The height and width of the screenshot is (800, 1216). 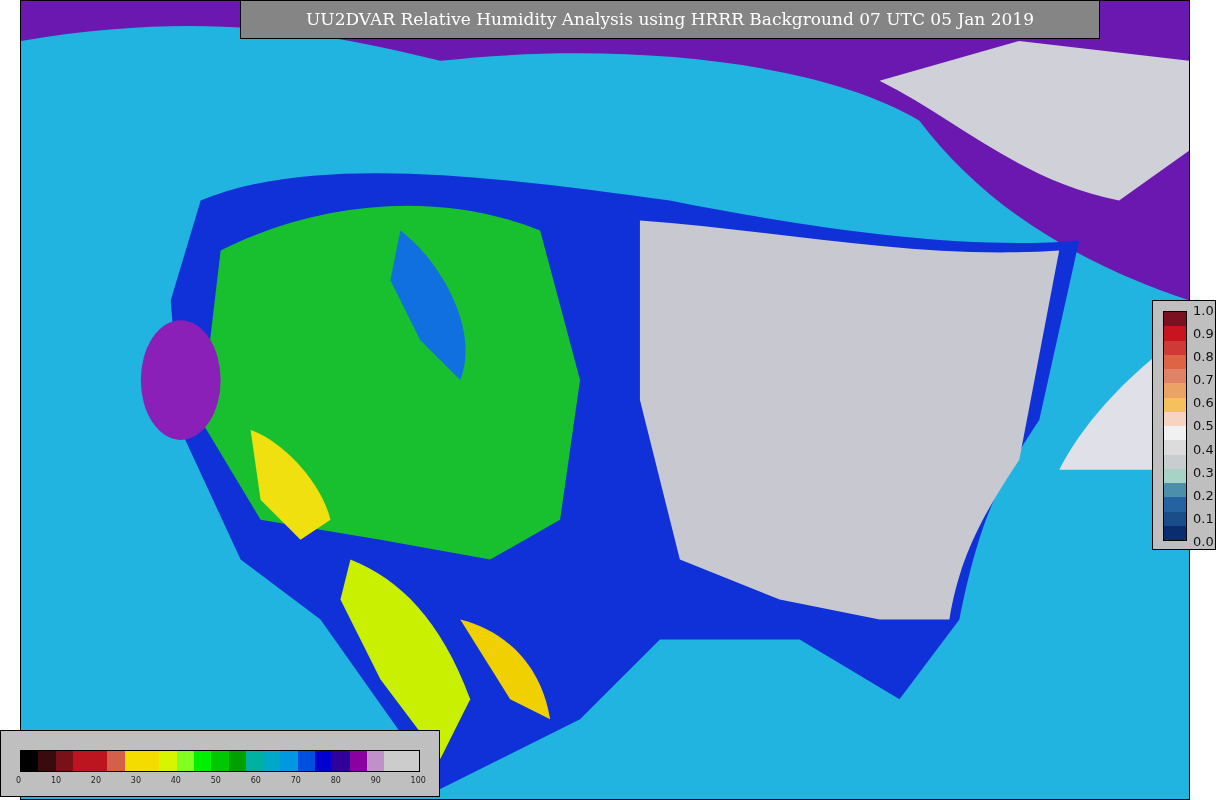 I want to click on tick-label: 0.3, so click(x=1203, y=472).